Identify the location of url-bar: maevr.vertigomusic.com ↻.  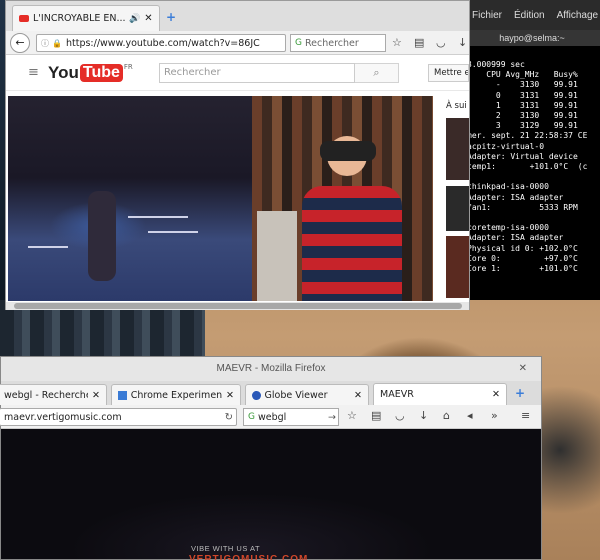
(118, 417).